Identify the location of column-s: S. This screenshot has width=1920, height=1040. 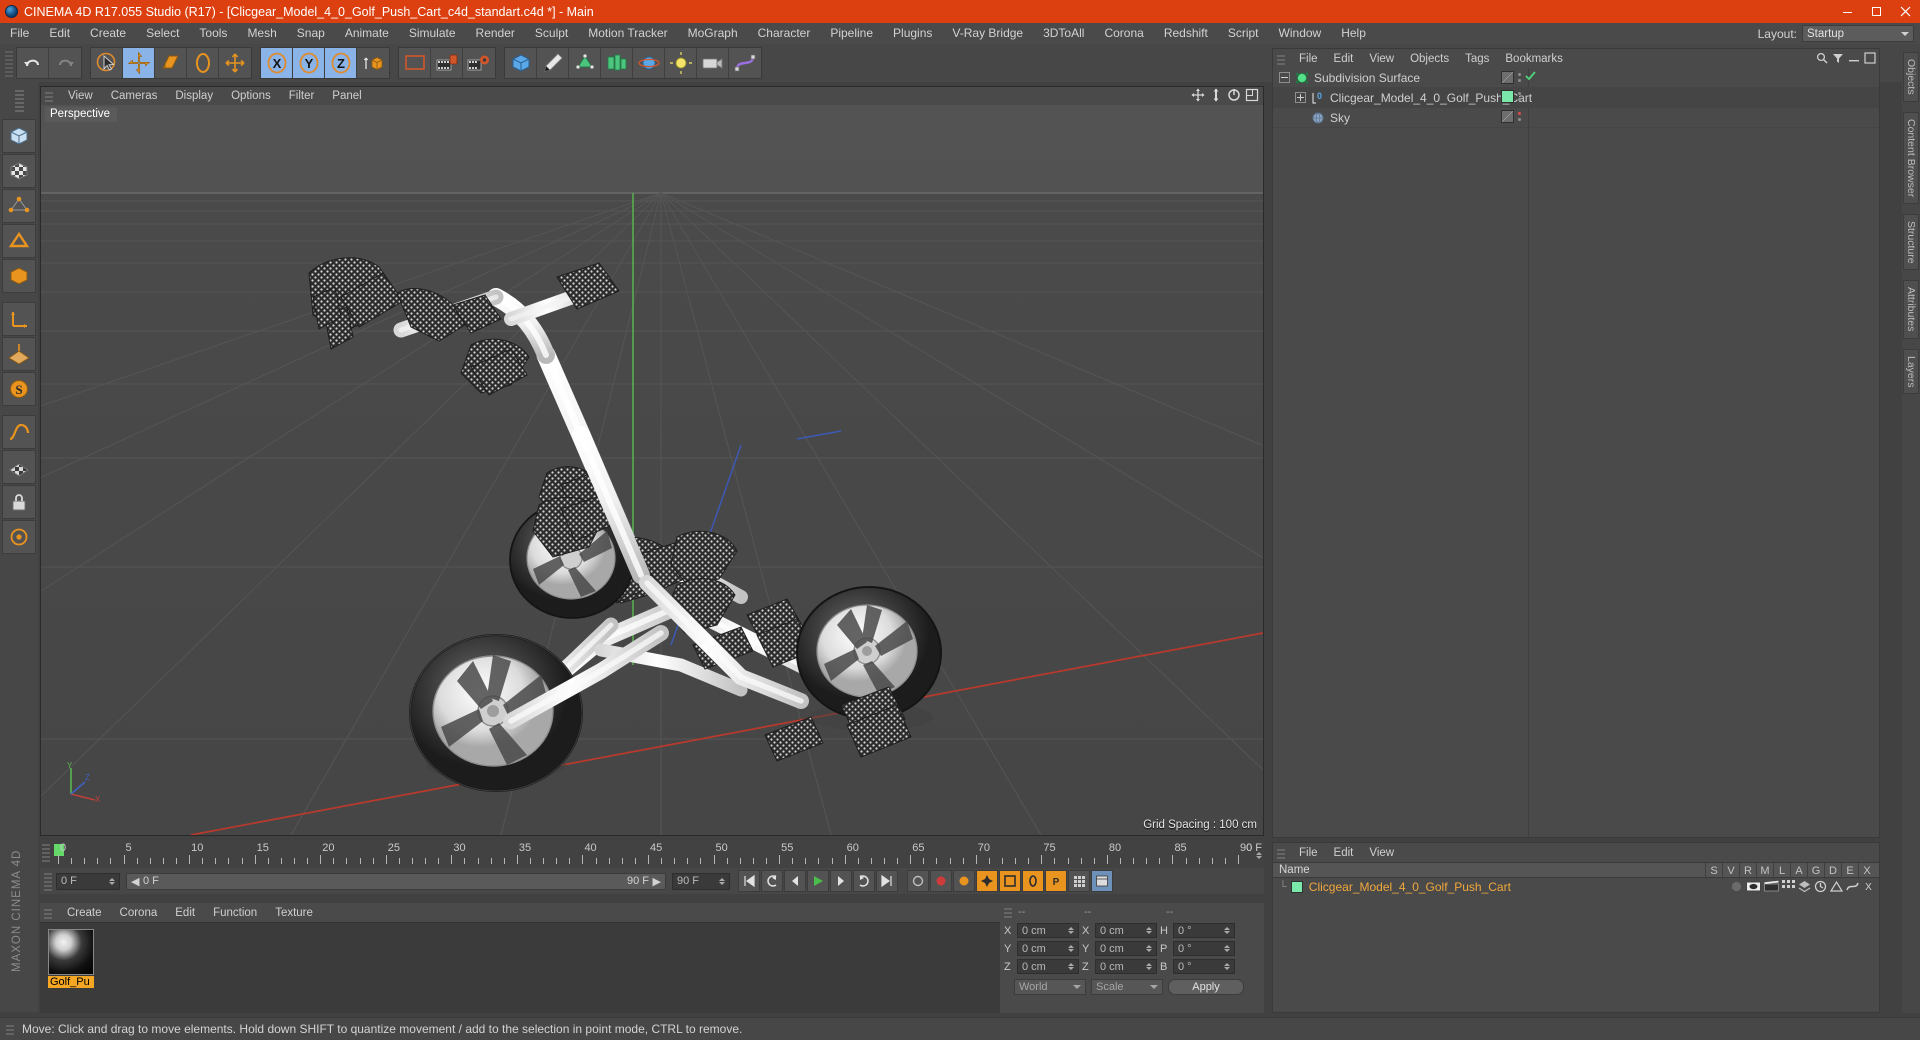
(1713, 871).